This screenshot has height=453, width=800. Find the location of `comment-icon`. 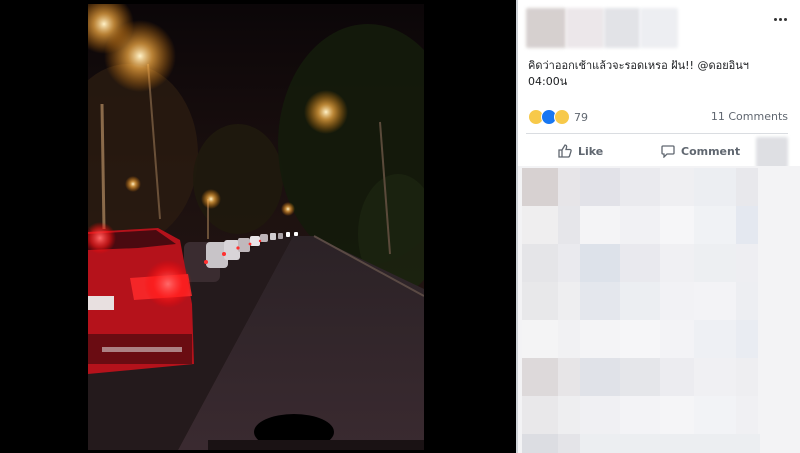

comment-icon is located at coordinates (668, 151).